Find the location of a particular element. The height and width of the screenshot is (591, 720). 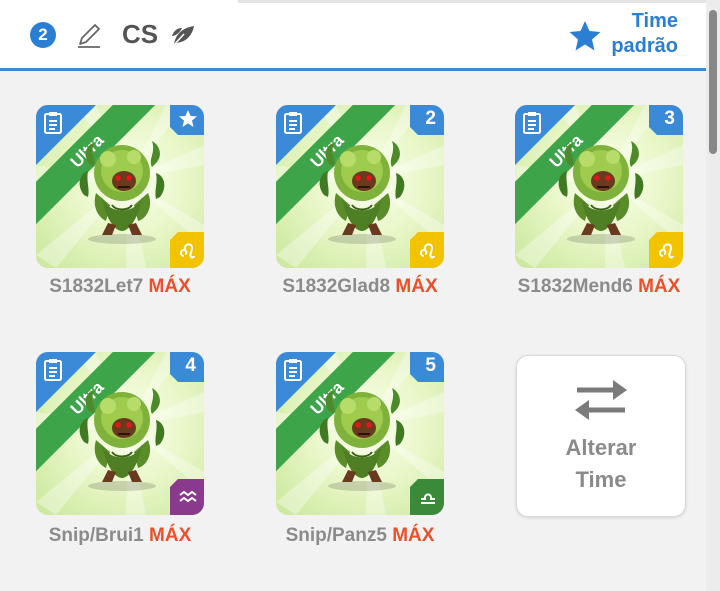

monster-card: Ultra 5 is located at coordinates (360, 433).